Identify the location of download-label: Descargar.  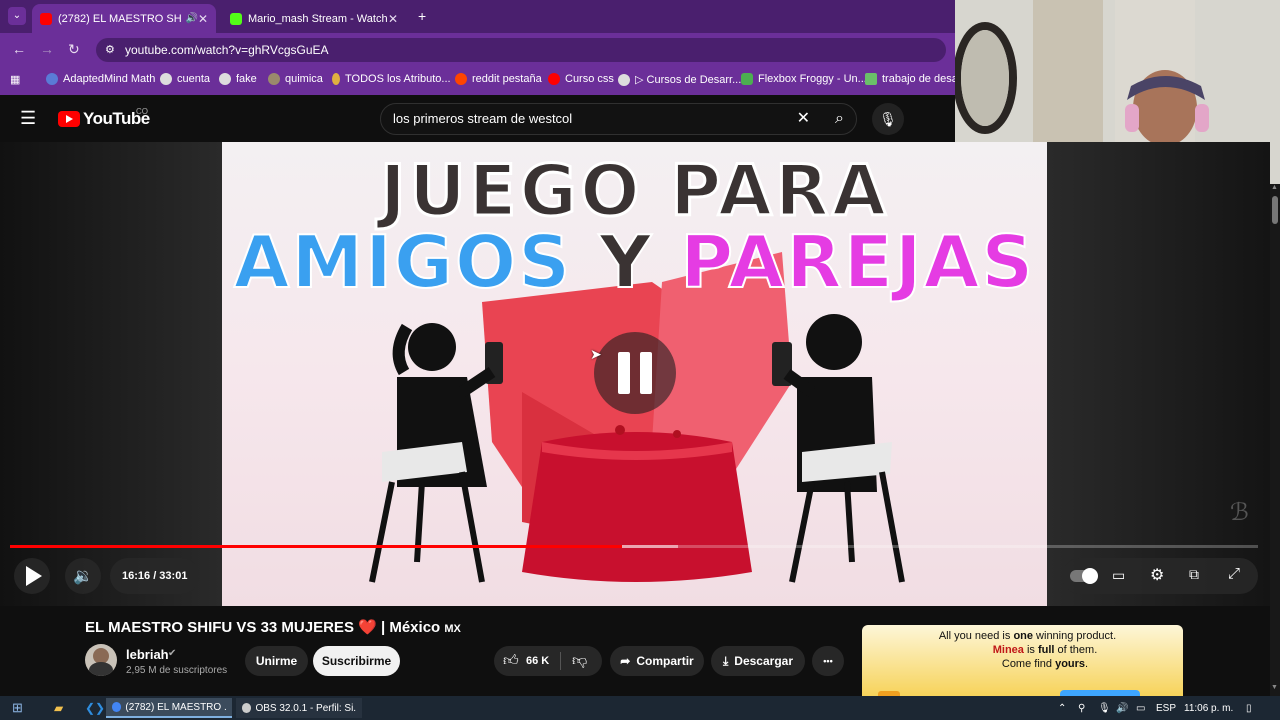
(764, 661).